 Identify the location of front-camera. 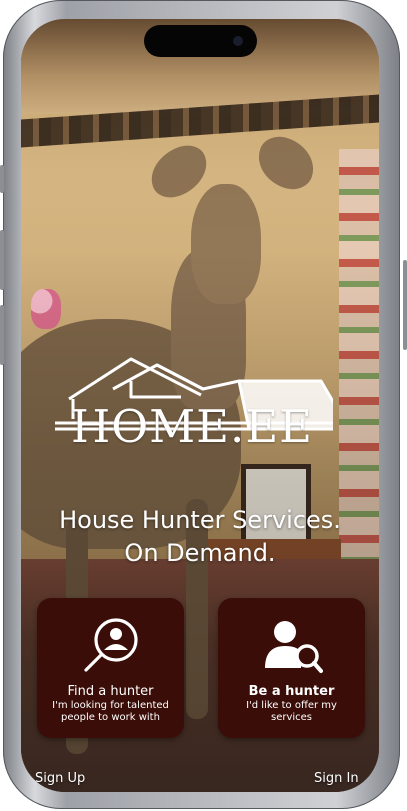
(238, 41).